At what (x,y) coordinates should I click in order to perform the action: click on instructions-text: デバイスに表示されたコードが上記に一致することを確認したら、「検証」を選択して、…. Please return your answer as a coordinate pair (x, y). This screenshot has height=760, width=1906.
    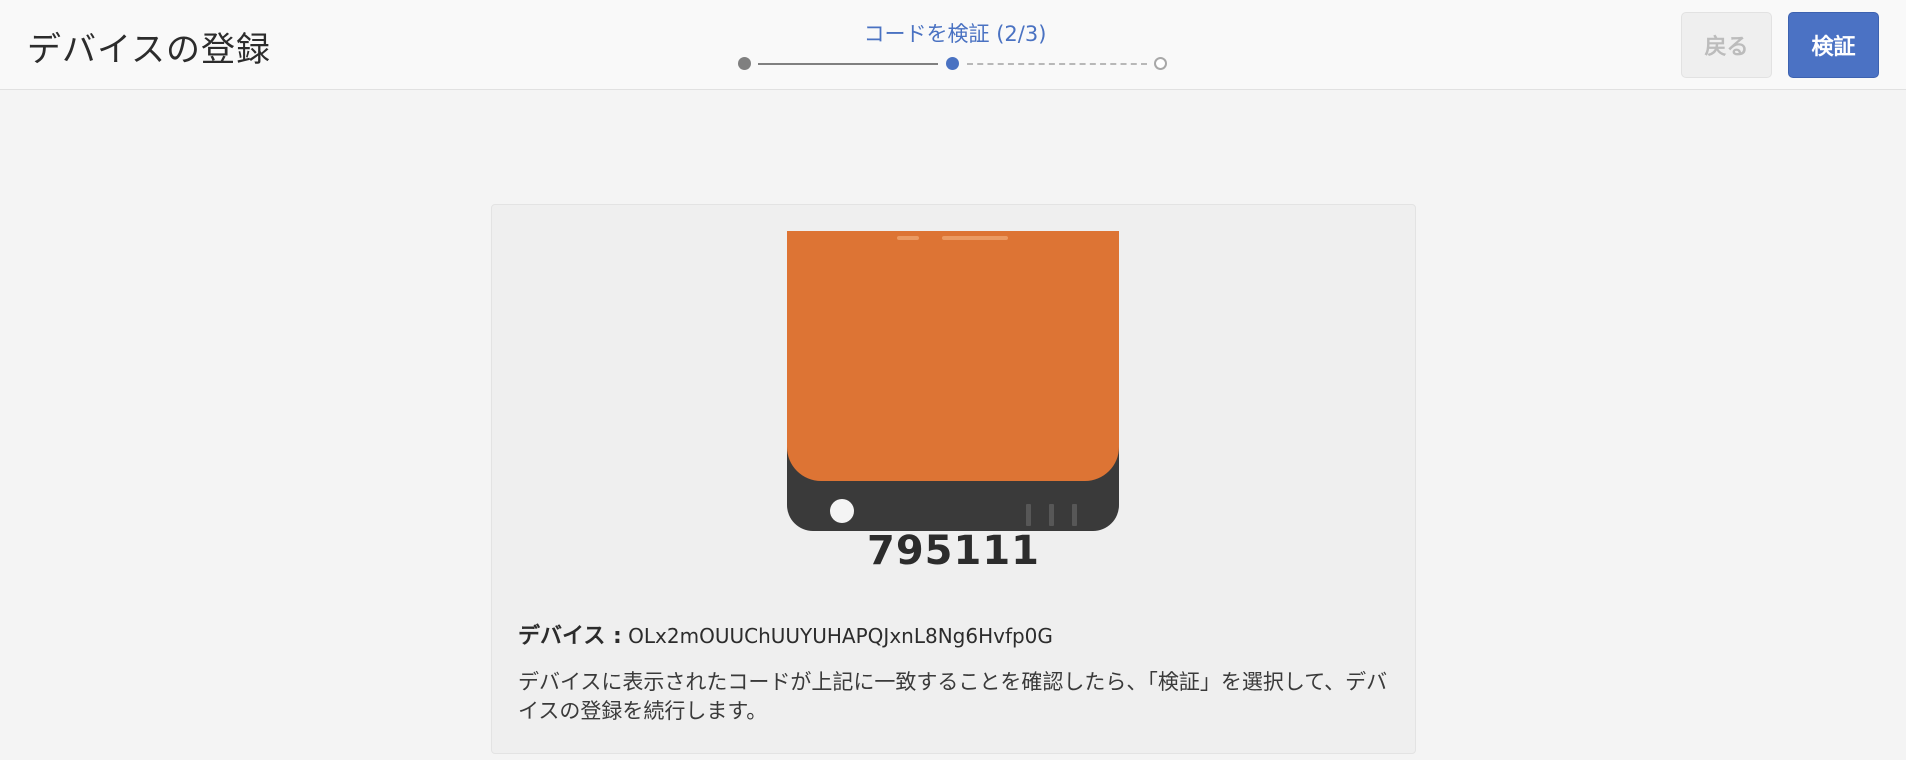
    Looking at the image, I should click on (953, 696).